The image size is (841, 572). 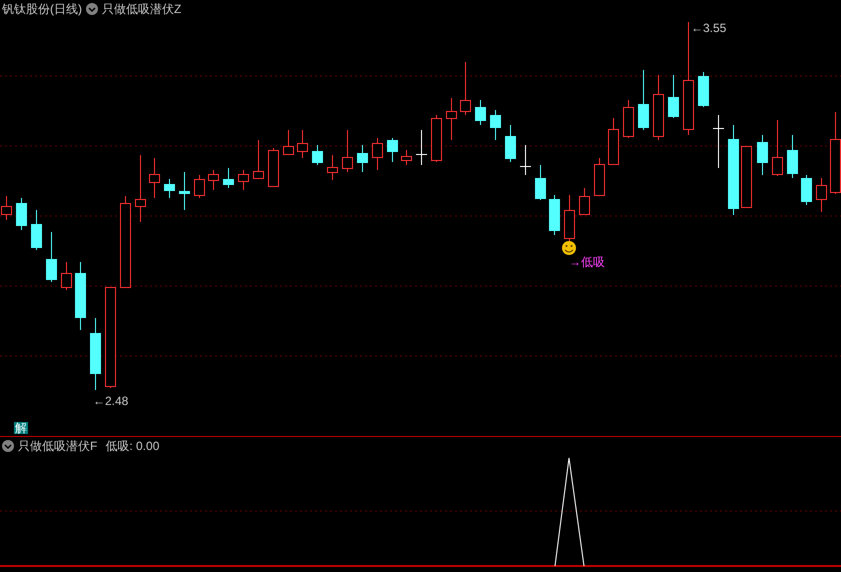 What do you see at coordinates (110, 401) in the screenshot?
I see `low-price-label: ←2.48` at bounding box center [110, 401].